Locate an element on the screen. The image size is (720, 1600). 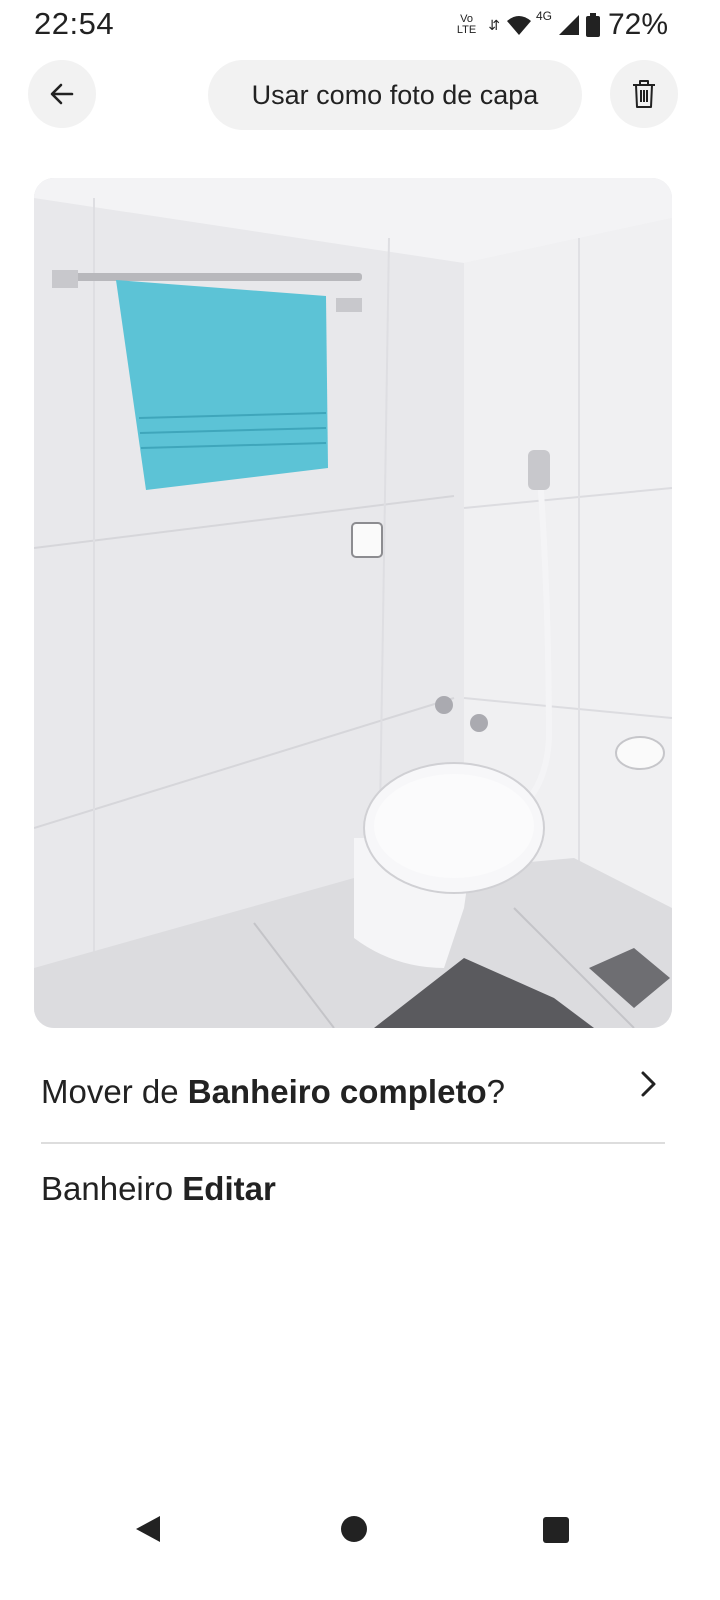
nav-back-icon is located at coordinates (148, 1529).